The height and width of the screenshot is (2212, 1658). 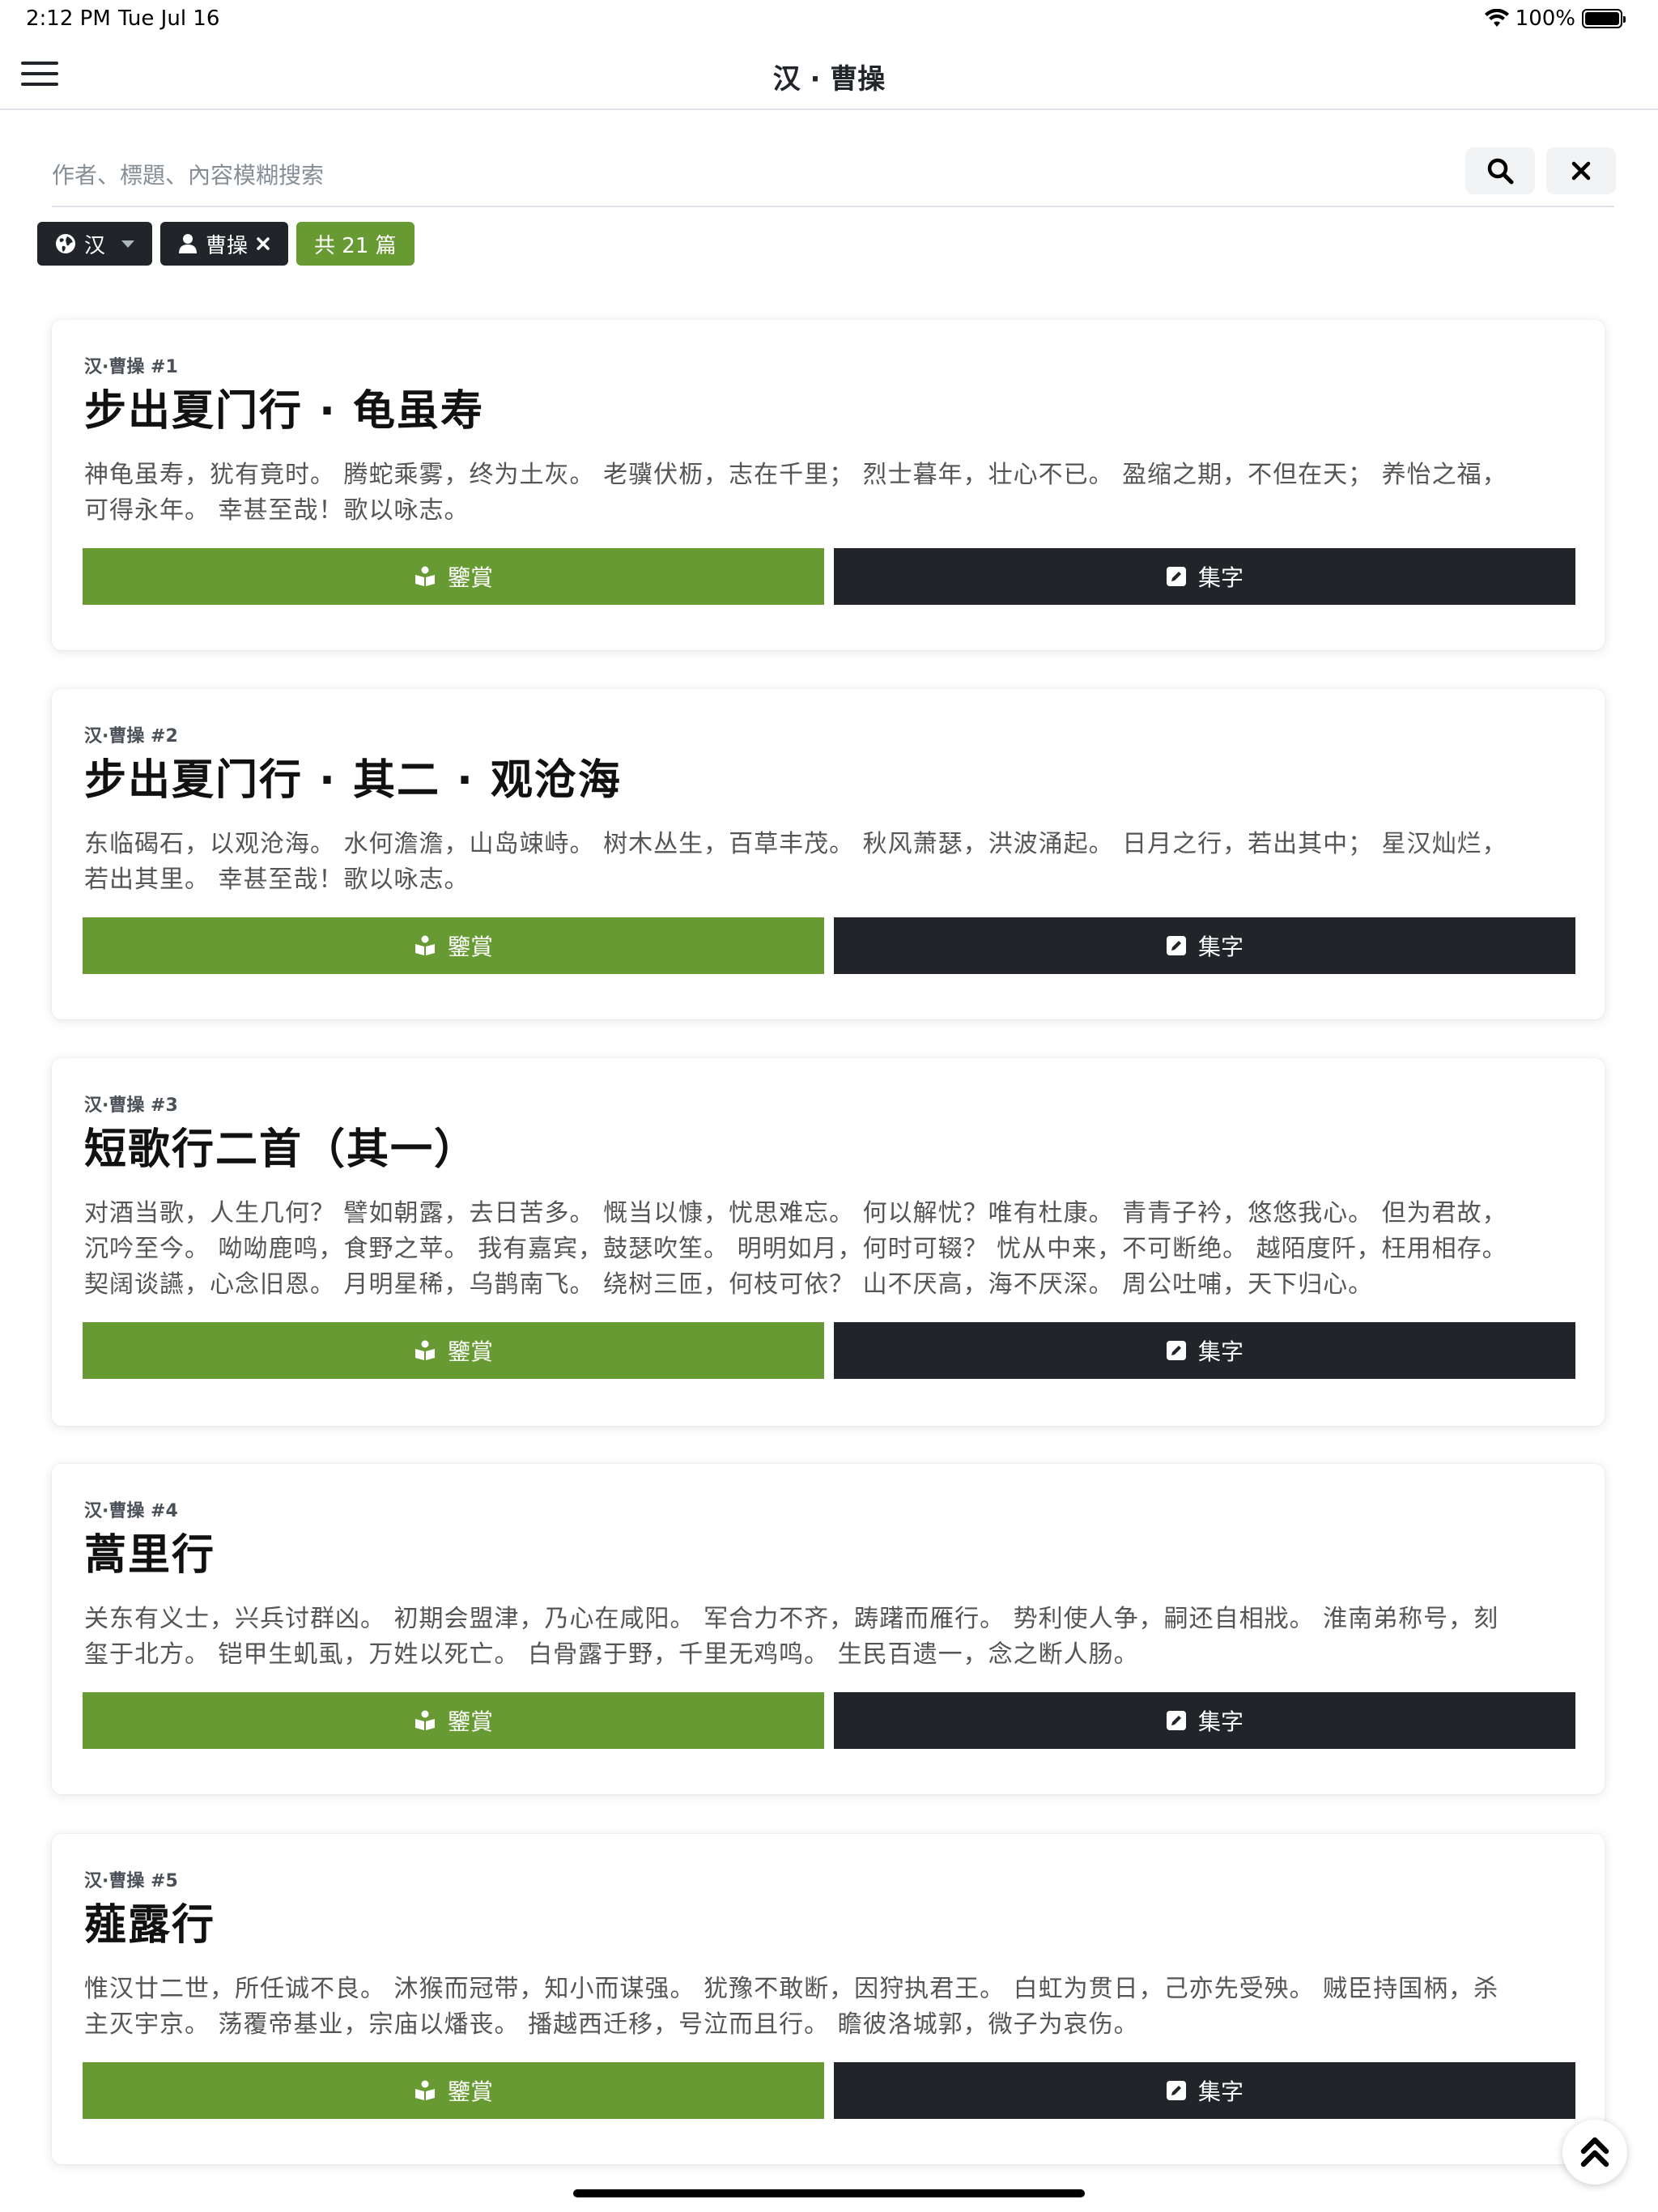 I want to click on poem-meta: 汉·曹操 #4, so click(x=131, y=1511).